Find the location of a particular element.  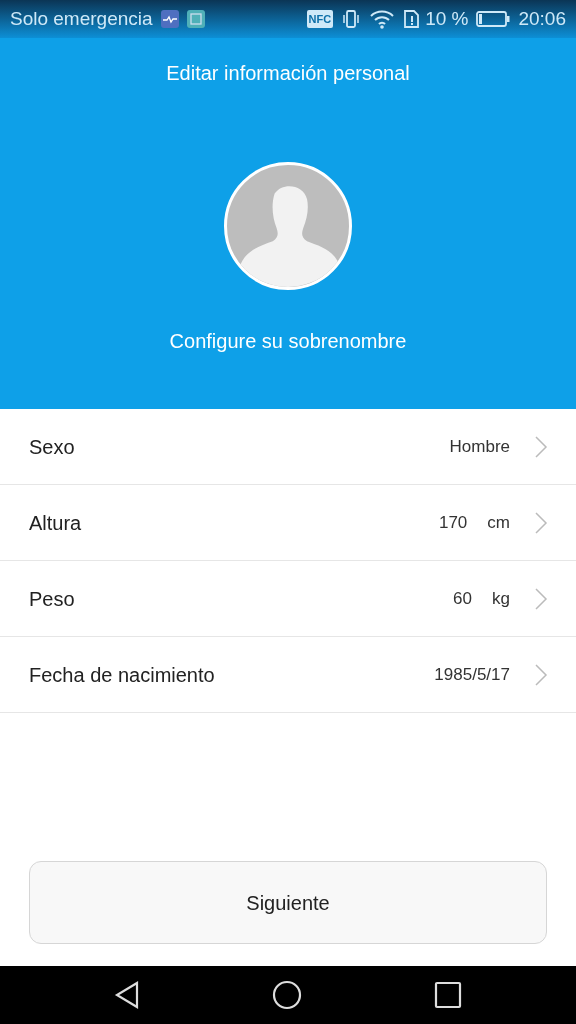

nfc-icon: NFC is located at coordinates (320, 19).